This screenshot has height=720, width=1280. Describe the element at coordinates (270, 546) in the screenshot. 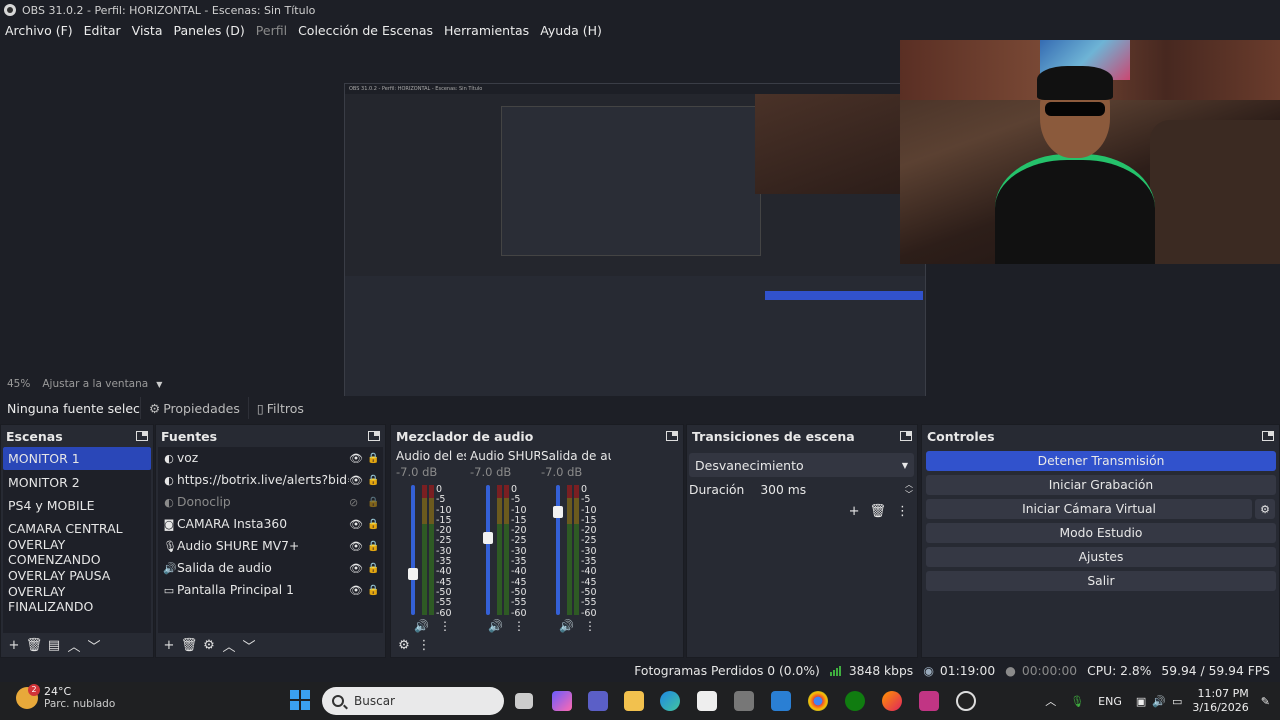

I see `source-item: 🎙 Audio SHURE MV7+ 👁 🔒` at that location.